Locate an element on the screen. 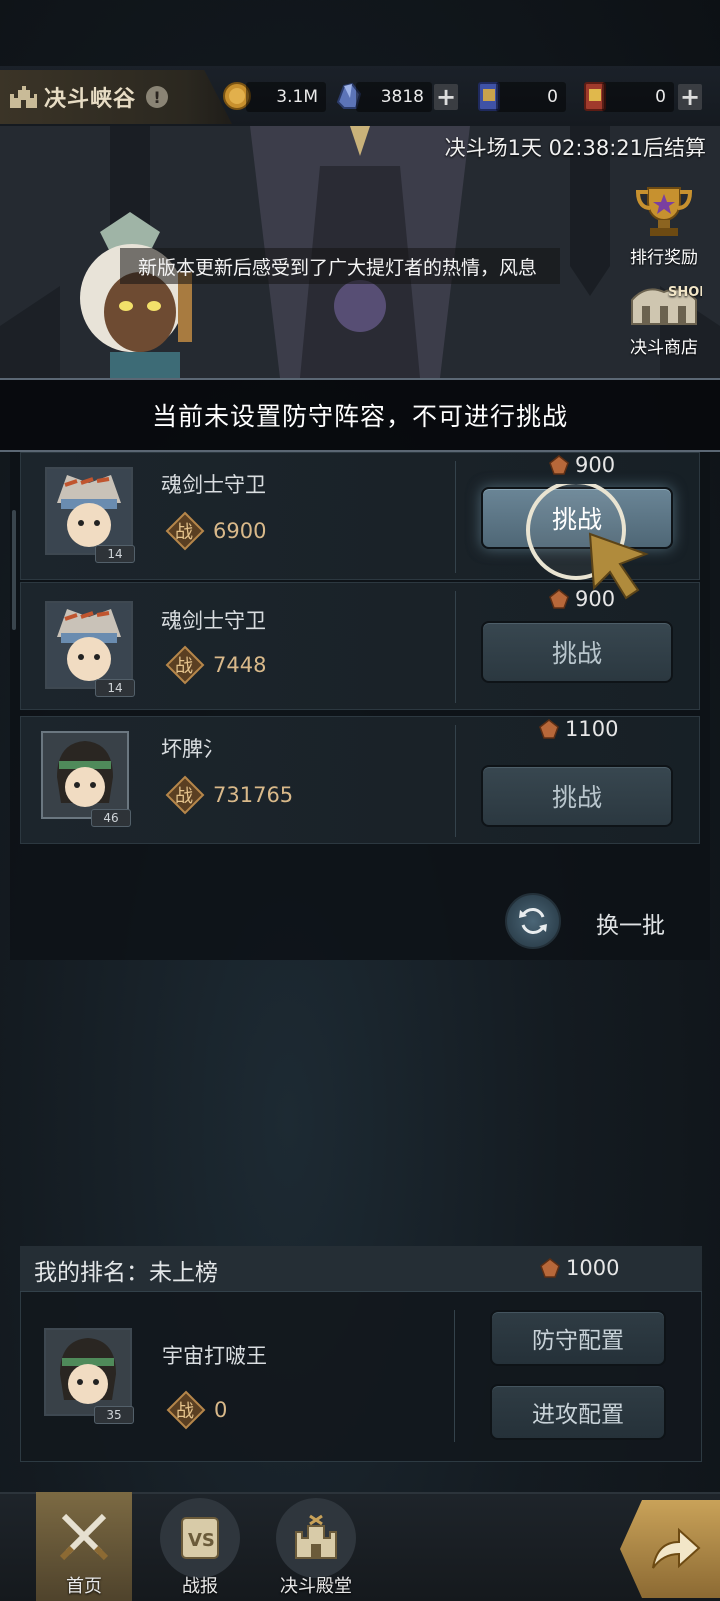  page-title: 决斗峡谷 is located at coordinates (90, 99).